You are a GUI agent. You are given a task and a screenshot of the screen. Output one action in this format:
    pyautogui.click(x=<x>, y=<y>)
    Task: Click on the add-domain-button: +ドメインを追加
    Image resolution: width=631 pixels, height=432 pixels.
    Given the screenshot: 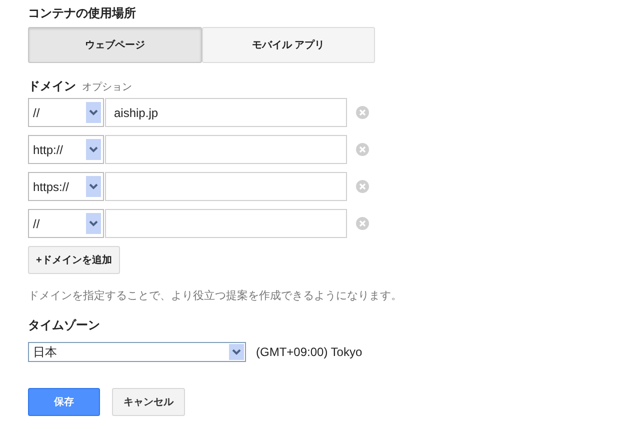 What is the action you would take?
    pyautogui.click(x=74, y=260)
    